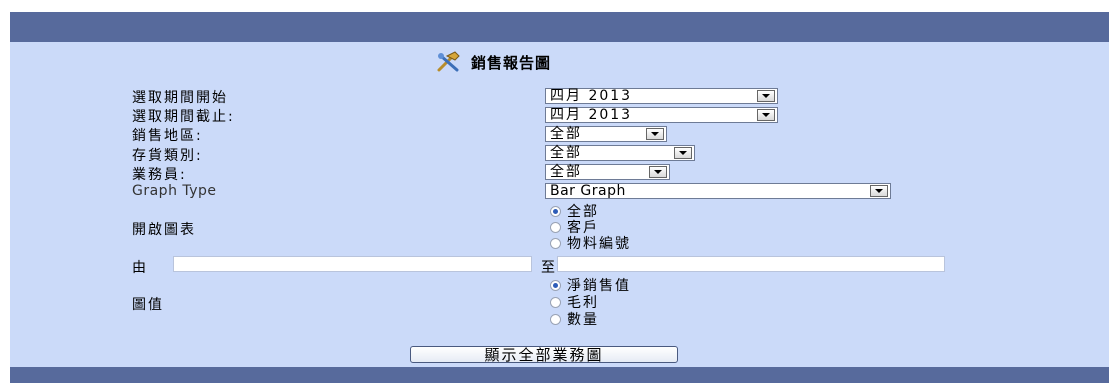  What do you see at coordinates (574, 302) in the screenshot?
I see `chart-value-option-gross-profit: 毛利` at bounding box center [574, 302].